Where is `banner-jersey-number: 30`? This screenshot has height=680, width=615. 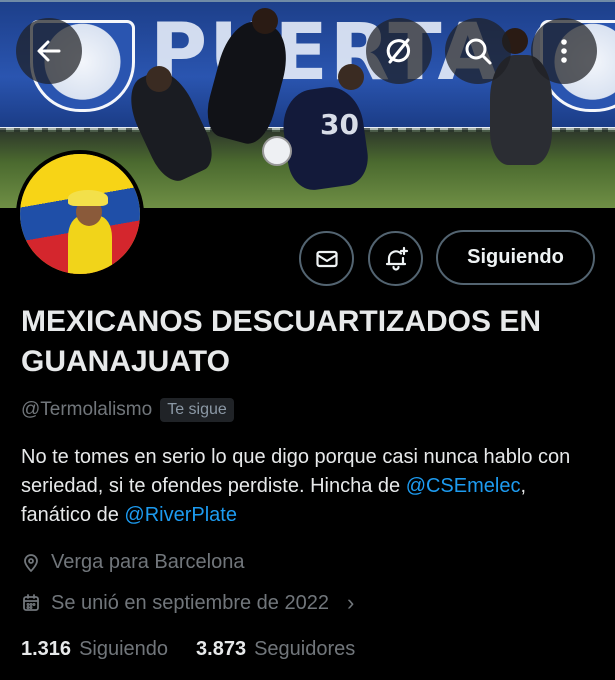 banner-jersey-number: 30 is located at coordinates (339, 124).